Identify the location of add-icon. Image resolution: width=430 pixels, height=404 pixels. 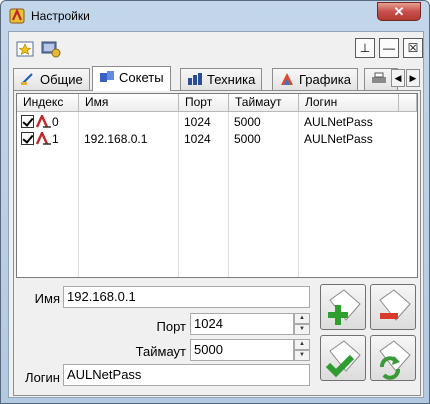
(344, 307).